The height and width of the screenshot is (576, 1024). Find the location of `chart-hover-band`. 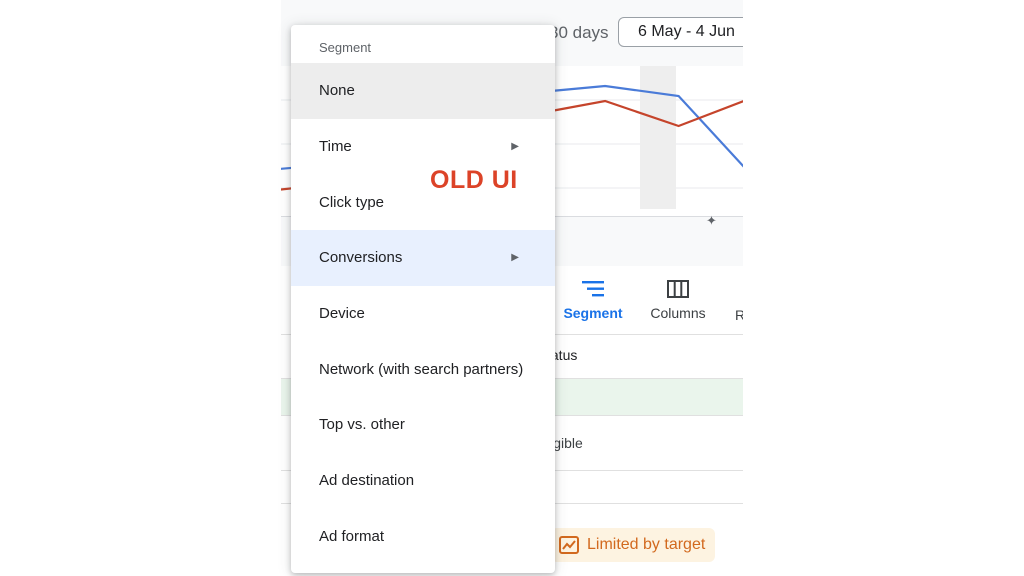

chart-hover-band is located at coordinates (658, 137).